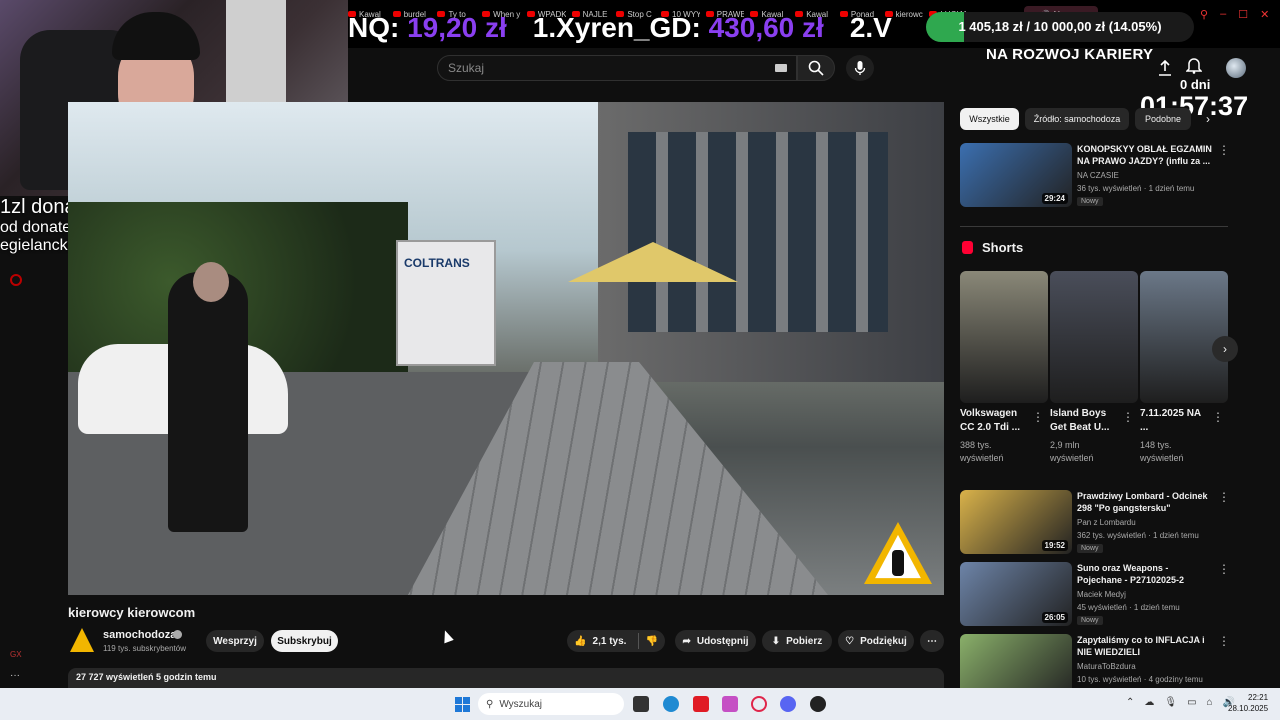 This screenshot has height=720, width=1280. Describe the element at coordinates (804, 641) in the screenshot. I see `download-label: Pobierz` at that location.